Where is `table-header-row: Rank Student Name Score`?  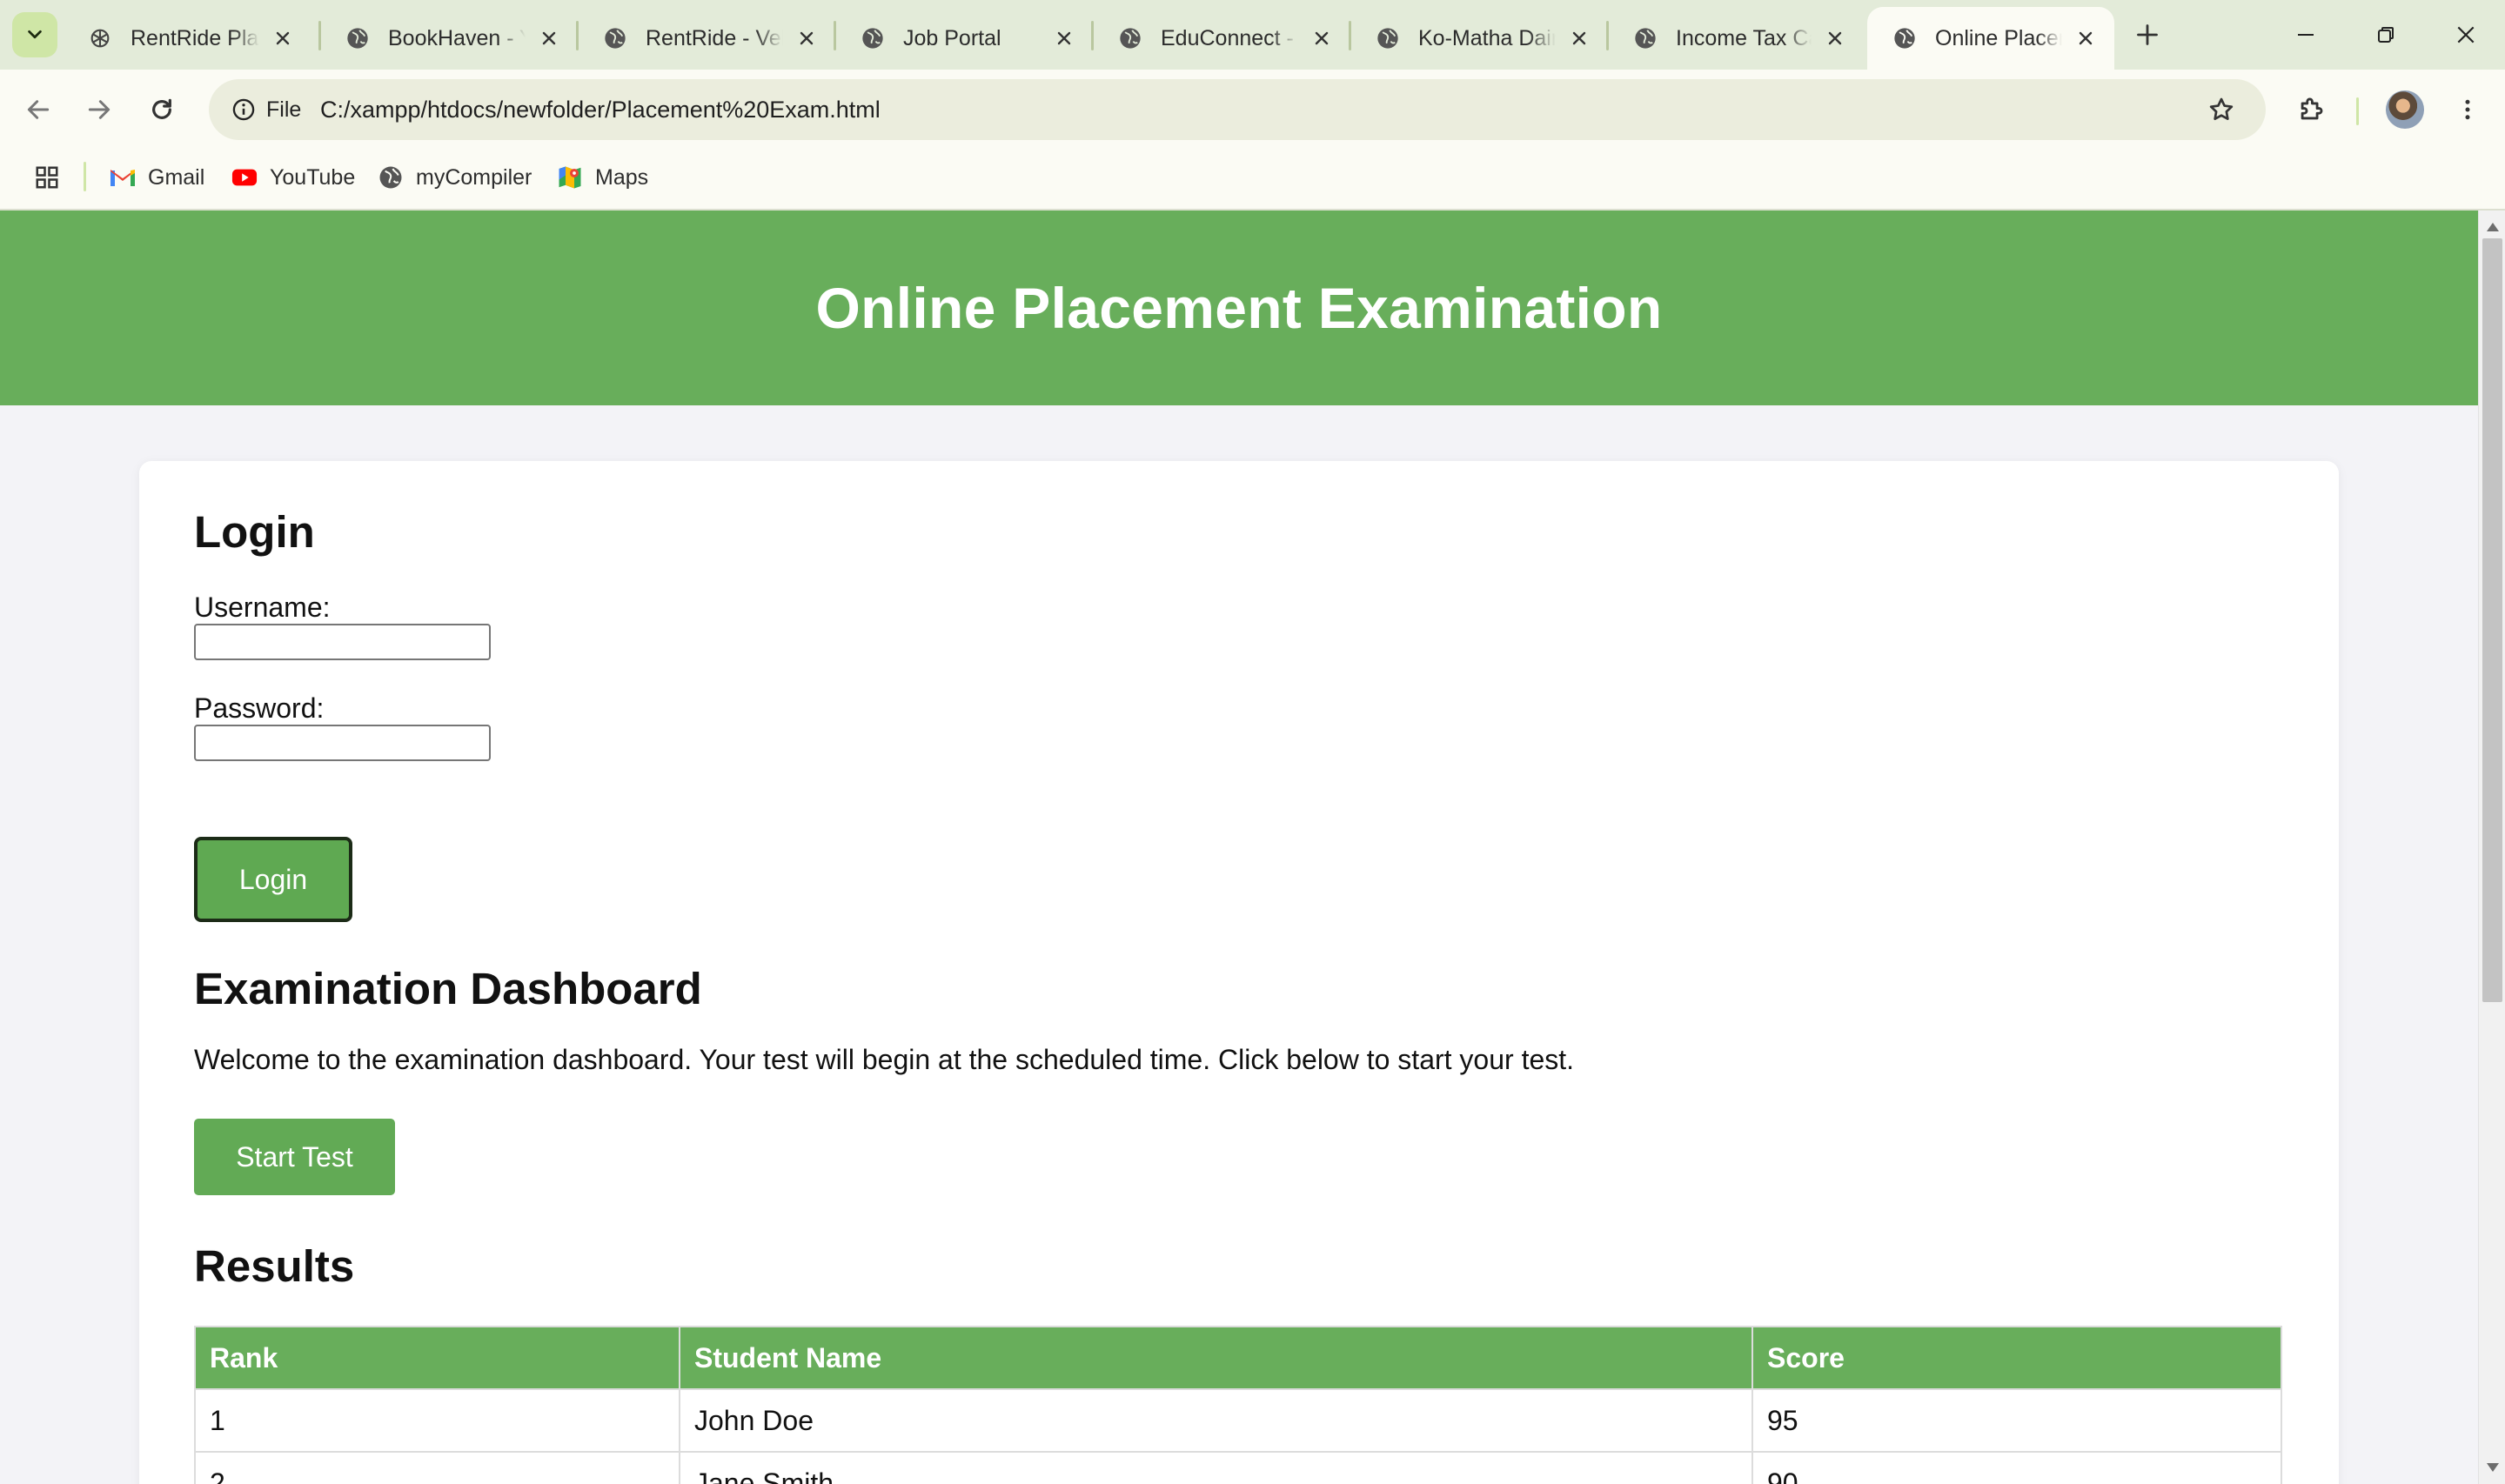
table-header-row: Rank Student Name Score is located at coordinates (1238, 1358).